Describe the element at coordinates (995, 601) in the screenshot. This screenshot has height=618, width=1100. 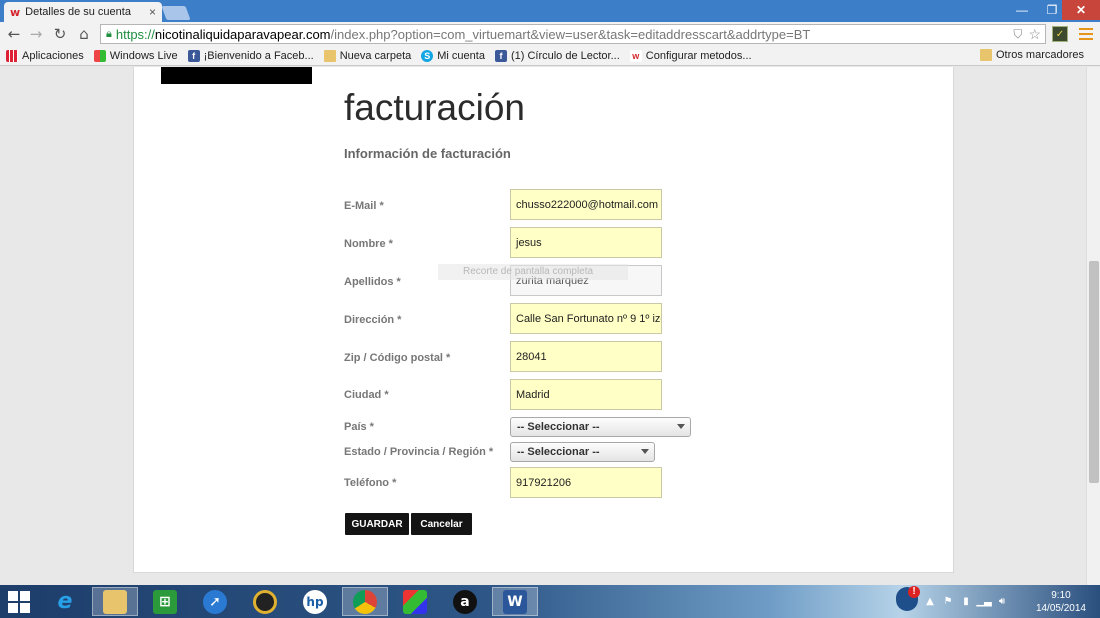
I see `system-tray: ! ▲ ⚑ ▮ ▁▃ 🔊︎ 9:10 14/05/2014` at that location.